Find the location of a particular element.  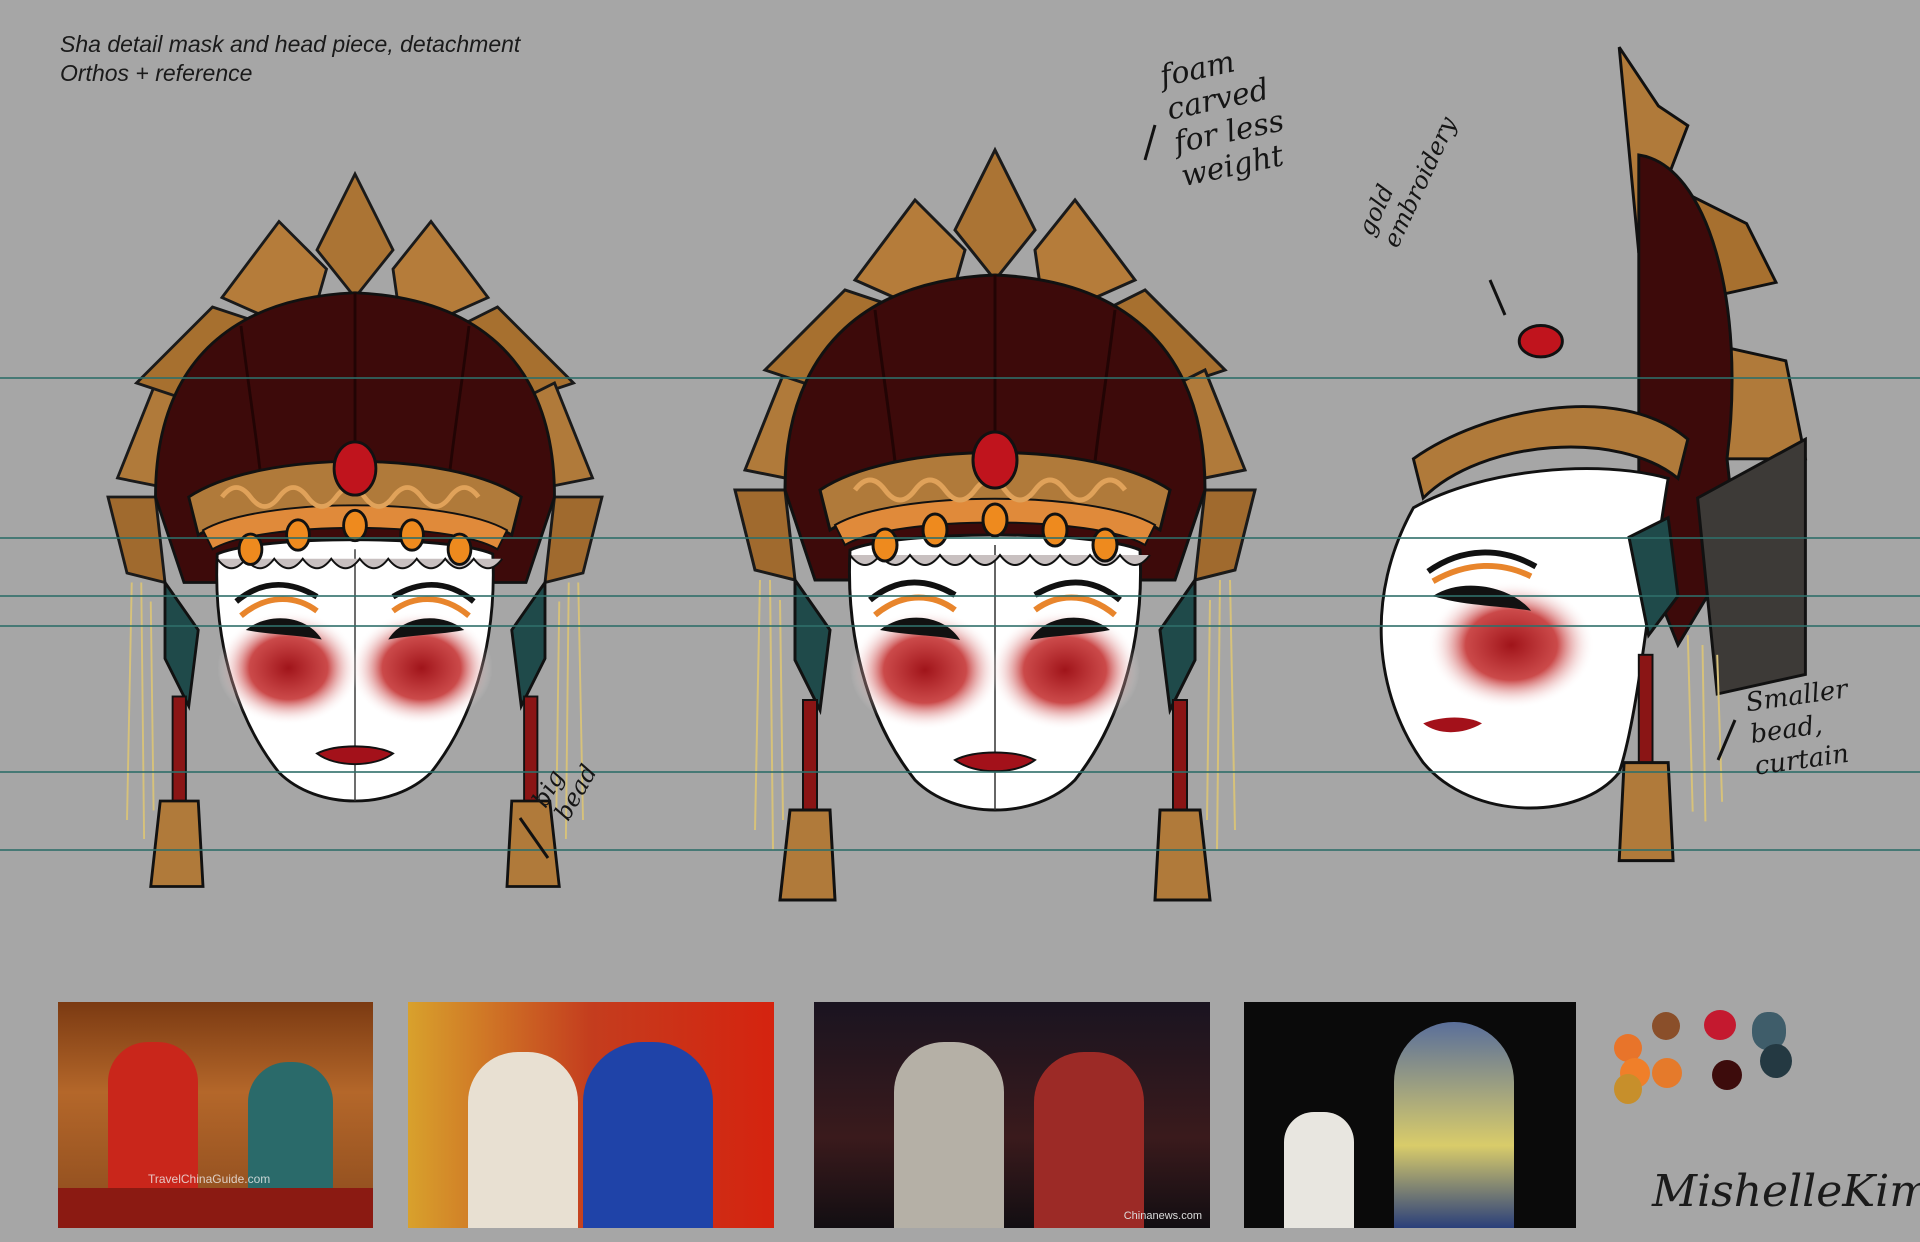

reference-3-watermark: Chinanews.com is located at coordinates (1162, 1216).